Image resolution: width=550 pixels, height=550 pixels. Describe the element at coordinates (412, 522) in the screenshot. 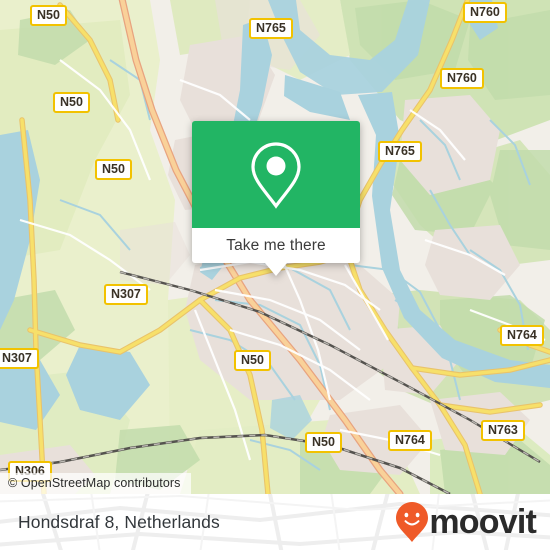

I see `moovit-smiley-pin-icon` at that location.